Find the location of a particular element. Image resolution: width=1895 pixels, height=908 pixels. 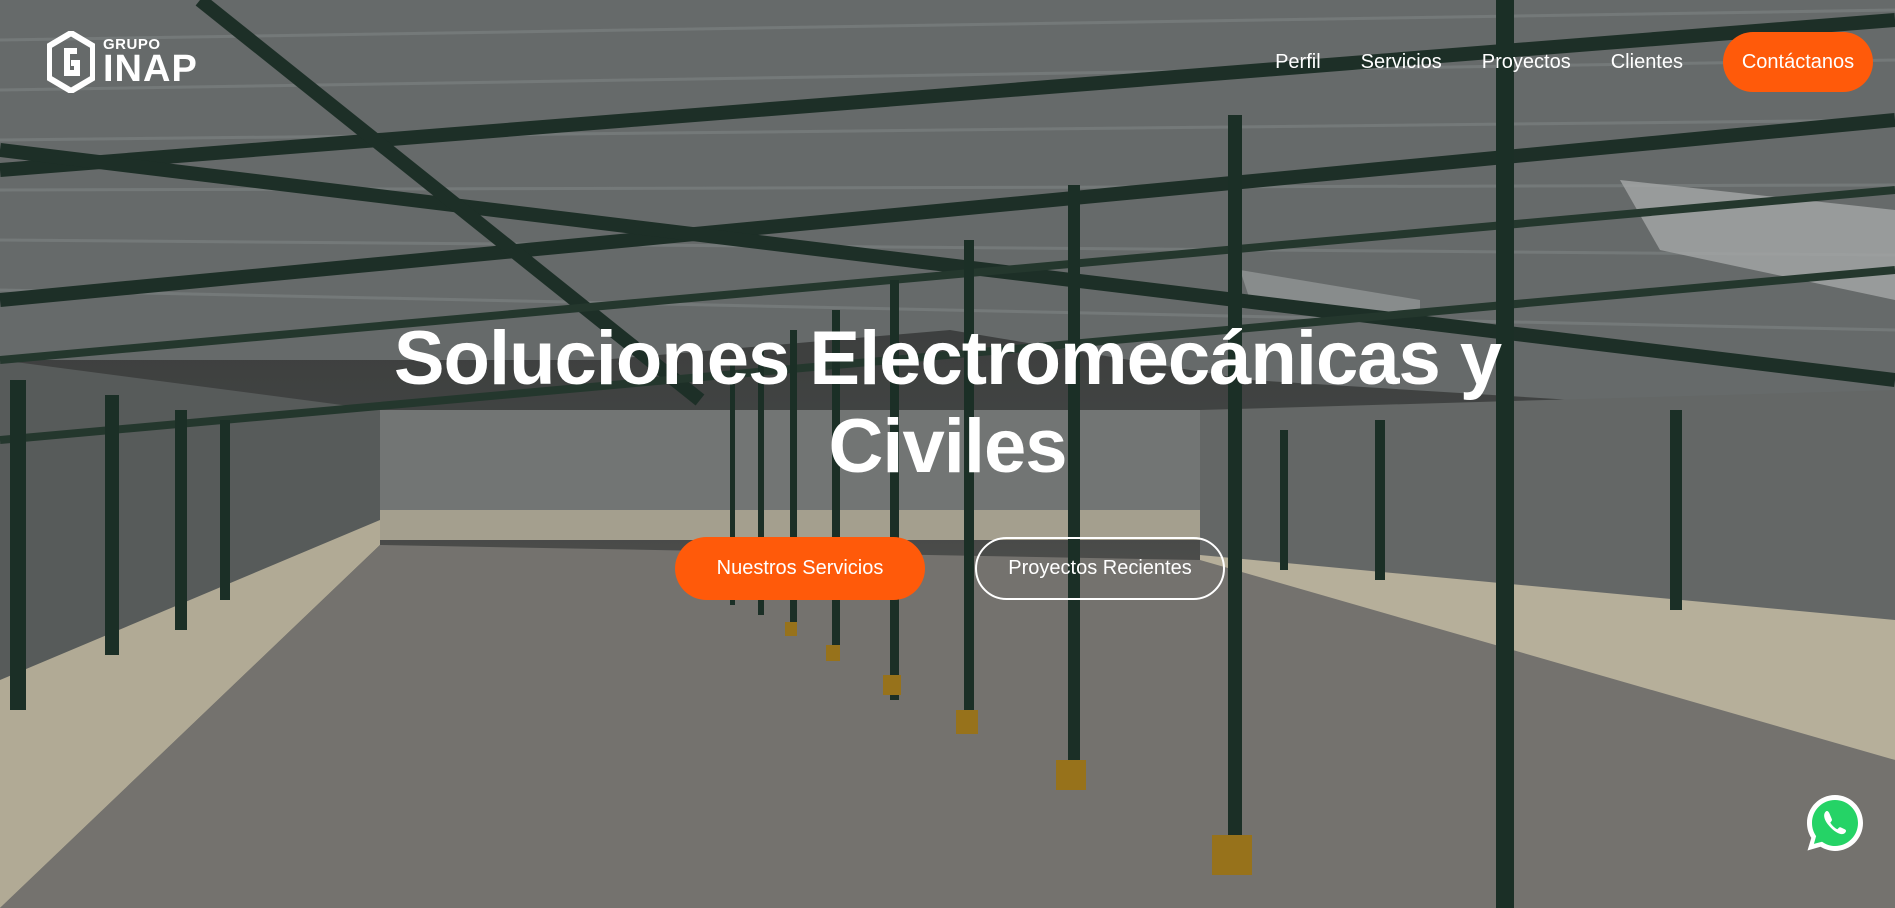

whatsapp-button is located at coordinates (1835, 823).